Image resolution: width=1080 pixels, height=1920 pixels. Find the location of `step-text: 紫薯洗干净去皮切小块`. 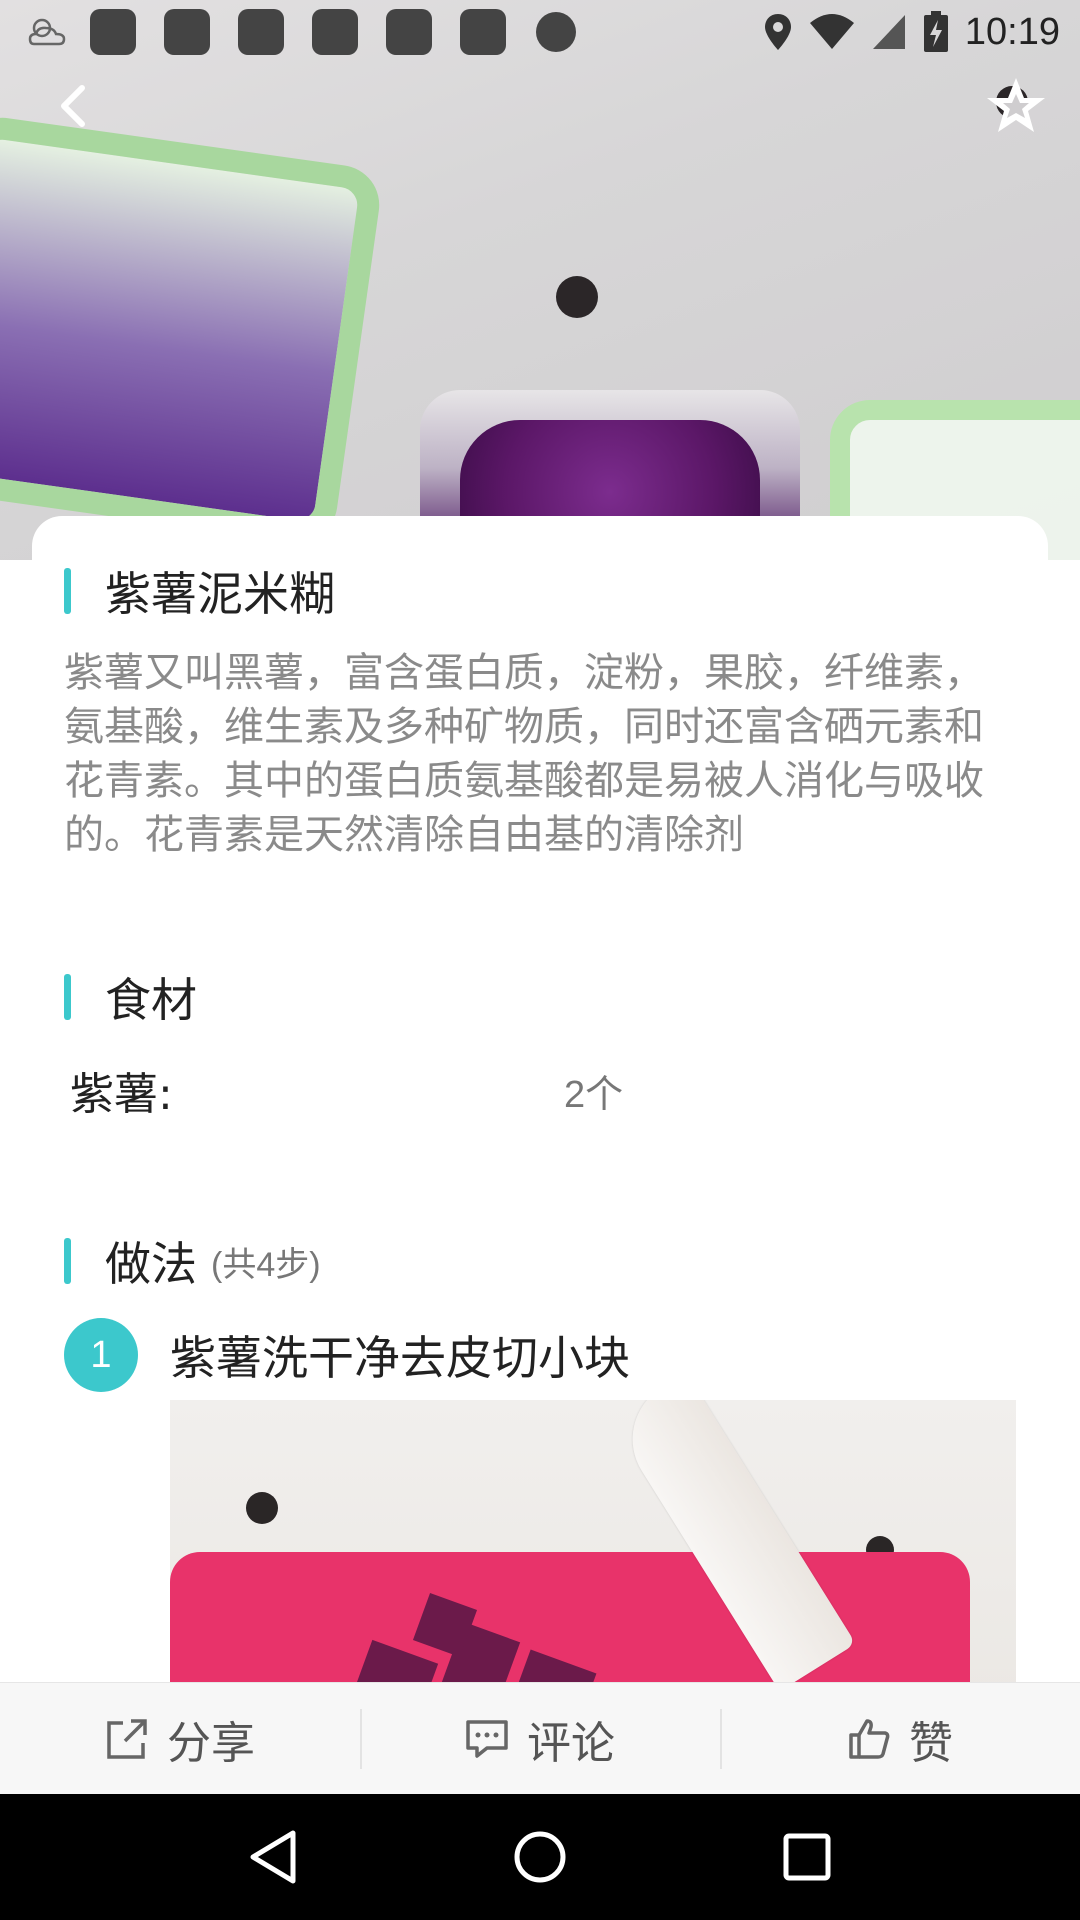

step-text: 紫薯洗干净去皮切小块 is located at coordinates (400, 1358).